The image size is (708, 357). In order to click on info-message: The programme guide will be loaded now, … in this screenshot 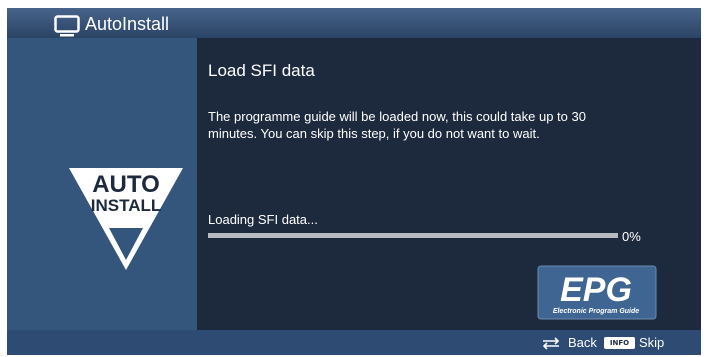, I will do `click(397, 125)`.